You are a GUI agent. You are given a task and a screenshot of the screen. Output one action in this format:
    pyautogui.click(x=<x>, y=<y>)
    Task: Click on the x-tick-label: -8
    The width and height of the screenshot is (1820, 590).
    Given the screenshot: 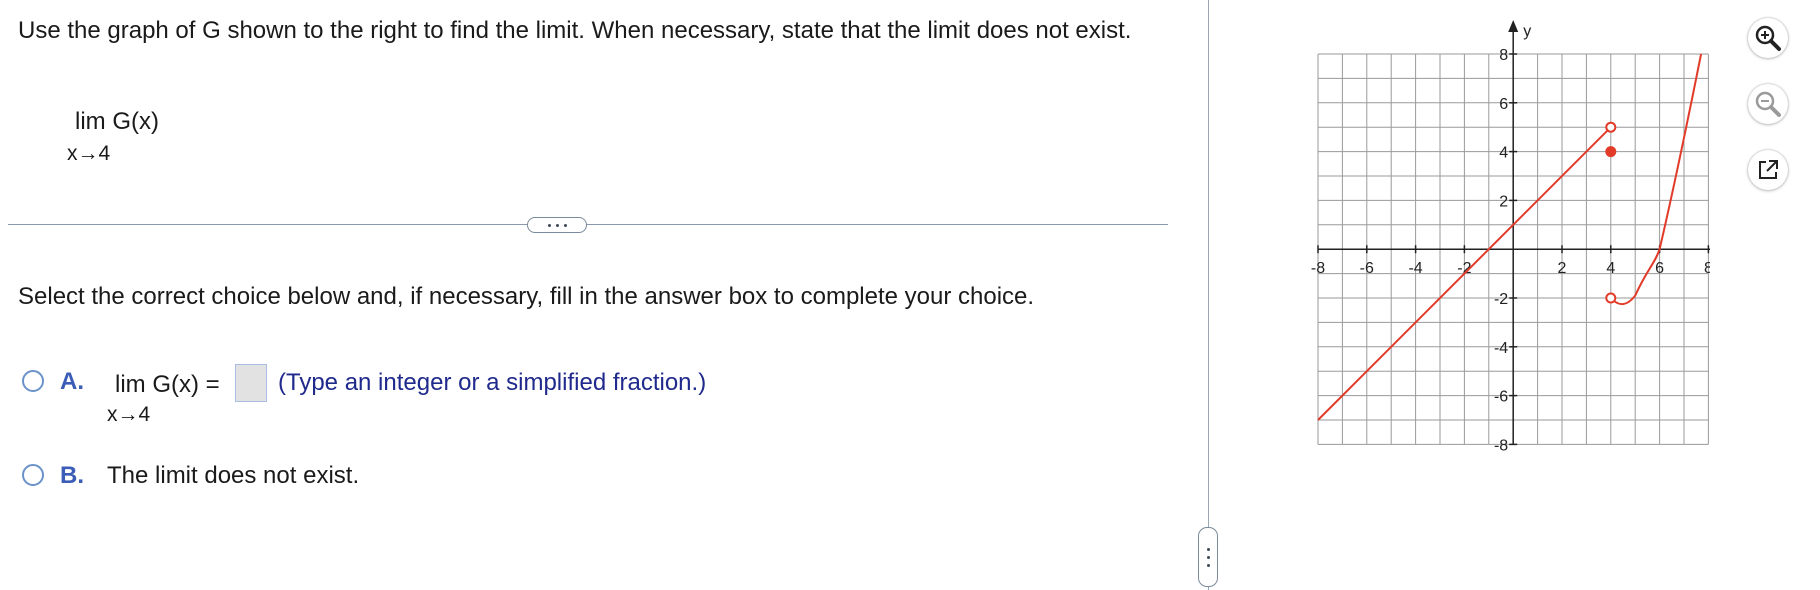 What is the action you would take?
    pyautogui.click(x=1318, y=268)
    